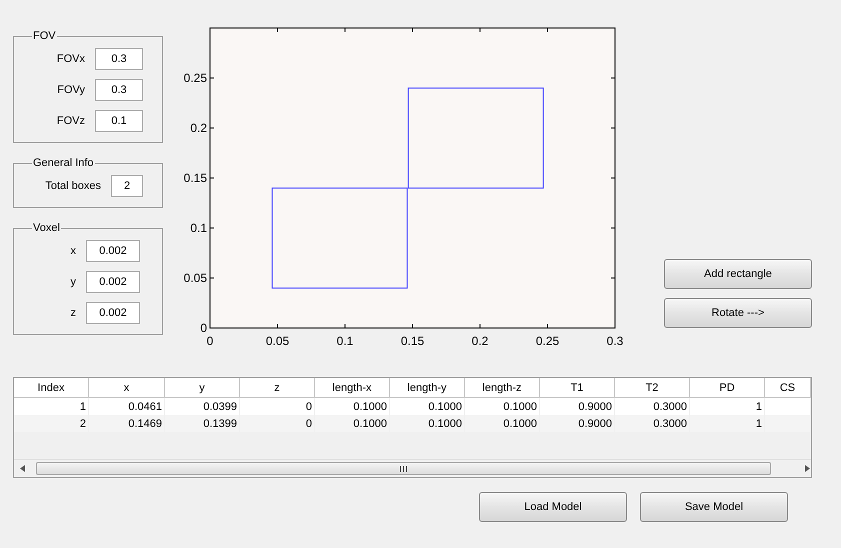  What do you see at coordinates (738, 274) in the screenshot?
I see `action-button: Add rectangle` at bounding box center [738, 274].